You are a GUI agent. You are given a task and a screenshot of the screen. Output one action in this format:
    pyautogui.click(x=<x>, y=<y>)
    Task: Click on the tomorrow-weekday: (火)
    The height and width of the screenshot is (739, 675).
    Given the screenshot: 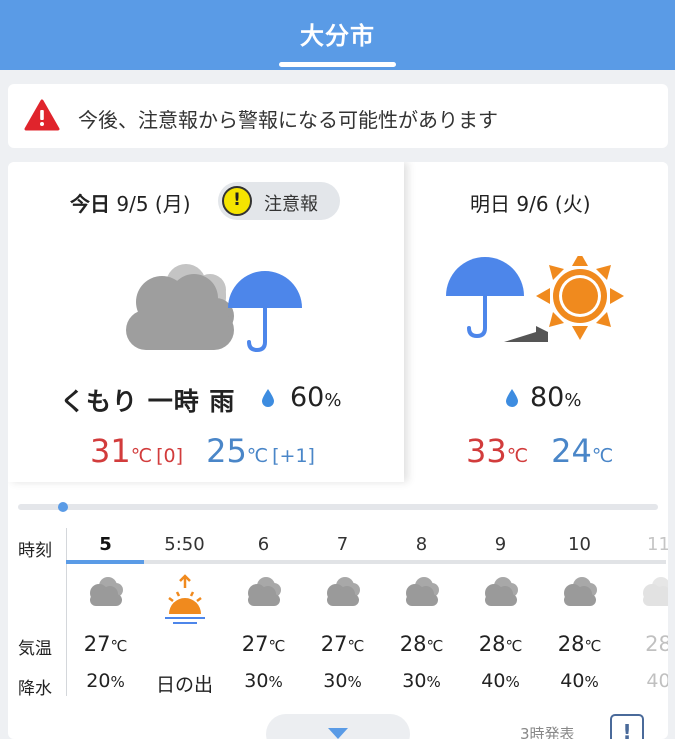 What is the action you would take?
    pyautogui.click(x=572, y=204)
    